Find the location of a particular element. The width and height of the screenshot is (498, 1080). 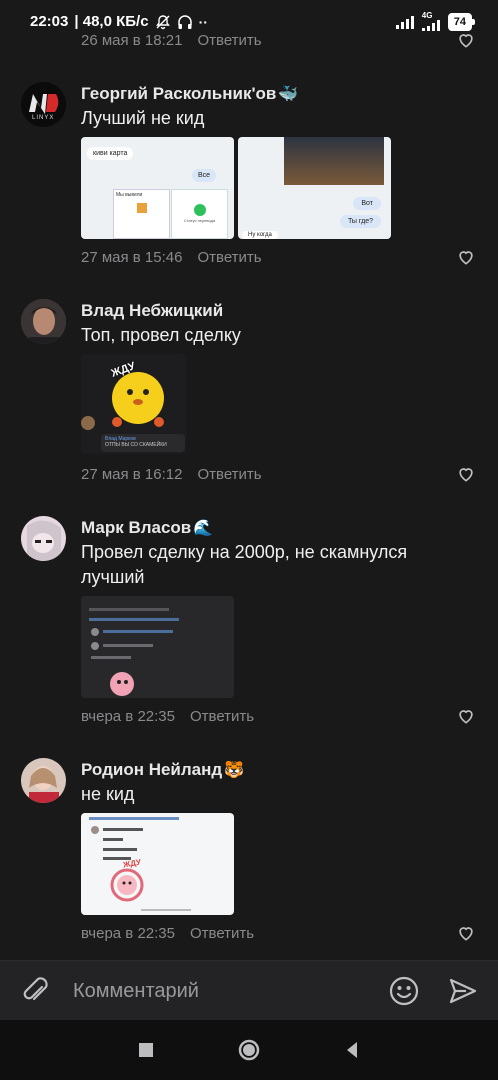

comment-date: 27 мая в 16:12 is located at coordinates (132, 474).